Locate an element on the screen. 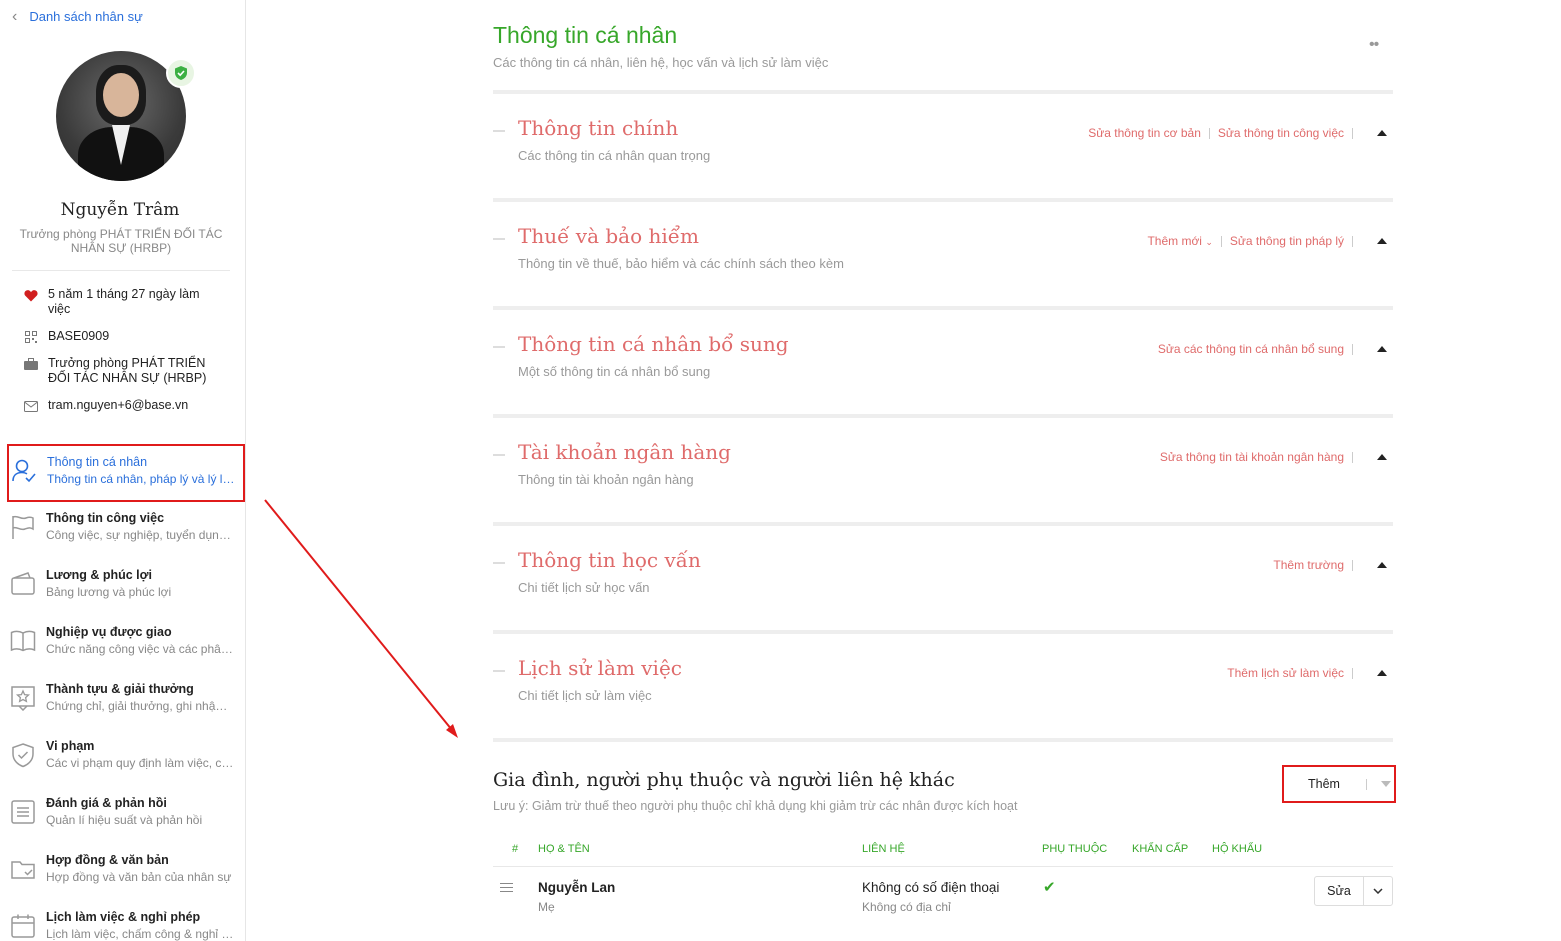 The image size is (1561, 941). edit-additional-info-link: Sửa các thông tin cá nhân bổ sung is located at coordinates (1251, 349).